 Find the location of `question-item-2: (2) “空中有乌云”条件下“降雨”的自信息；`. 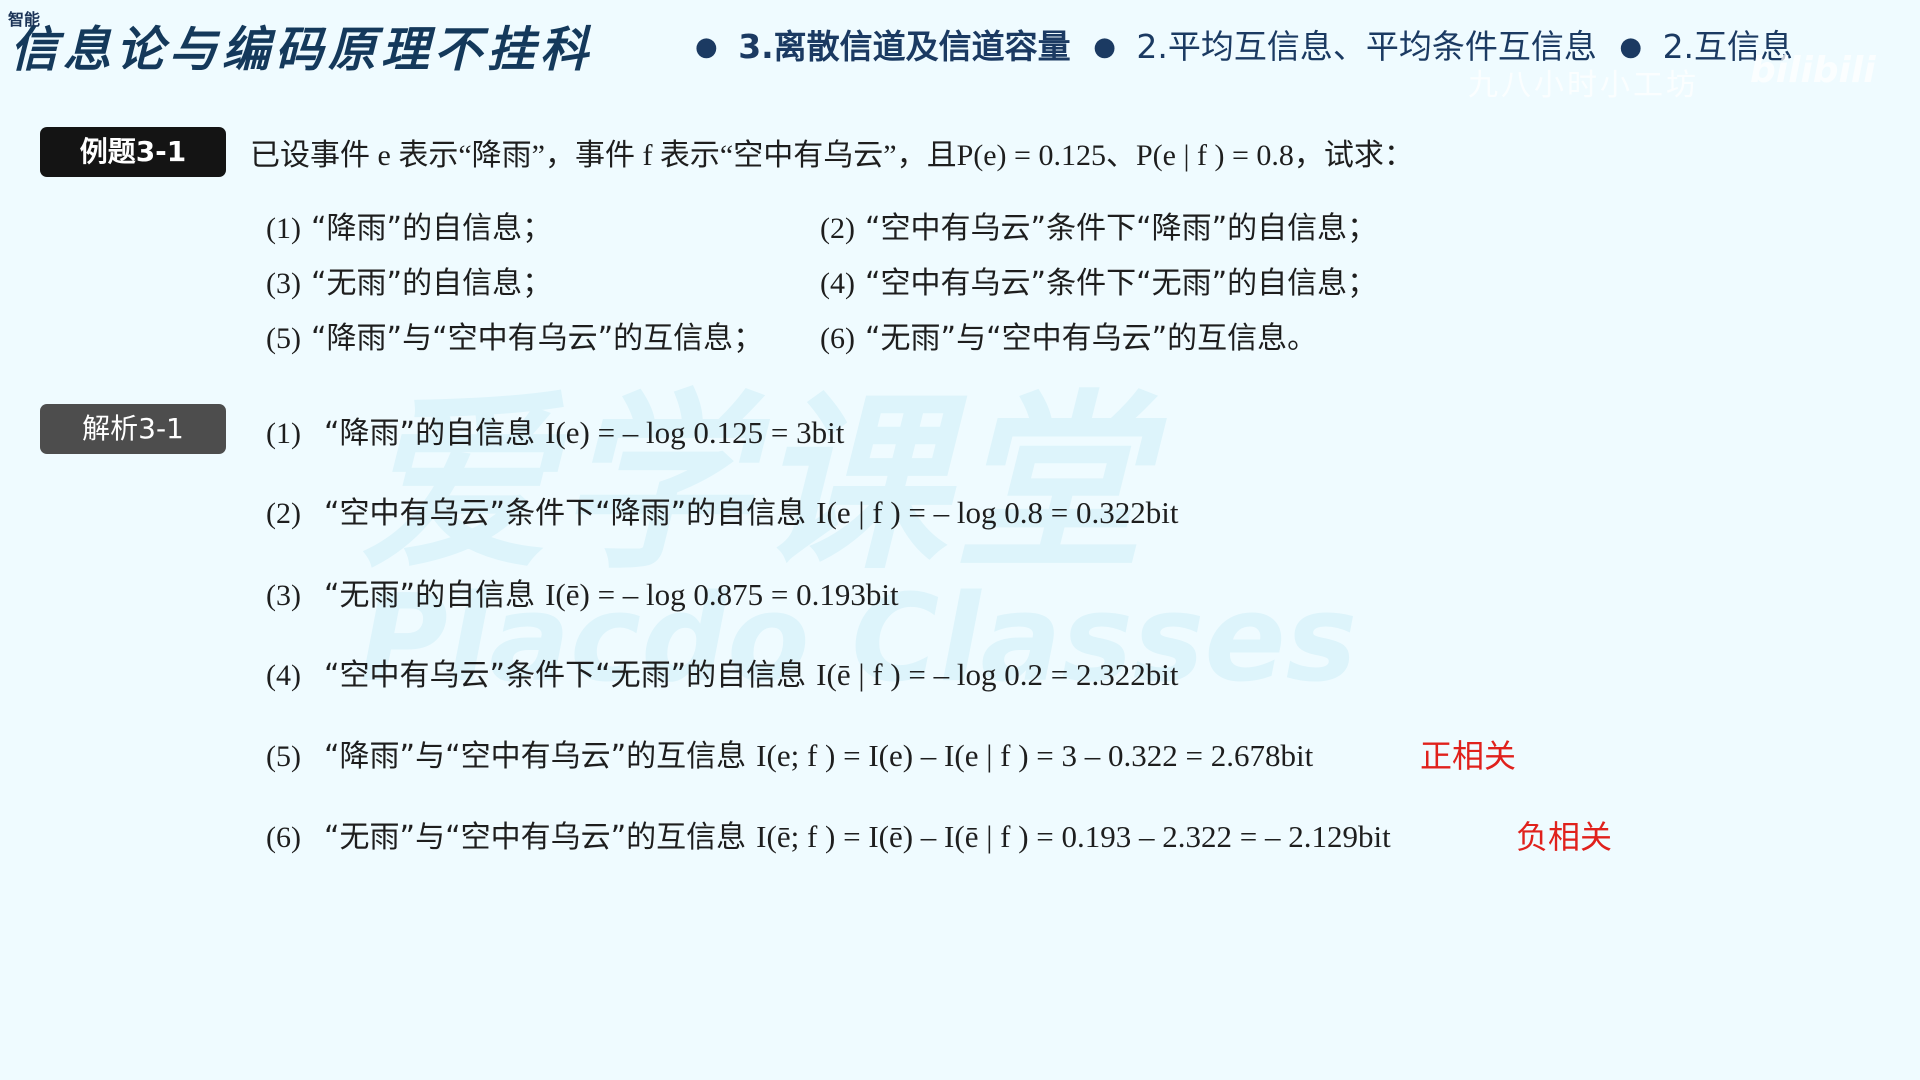

question-item-2: (2) “空中有乌云”条件下“降雨”的自信息； is located at coordinates (1098, 225).